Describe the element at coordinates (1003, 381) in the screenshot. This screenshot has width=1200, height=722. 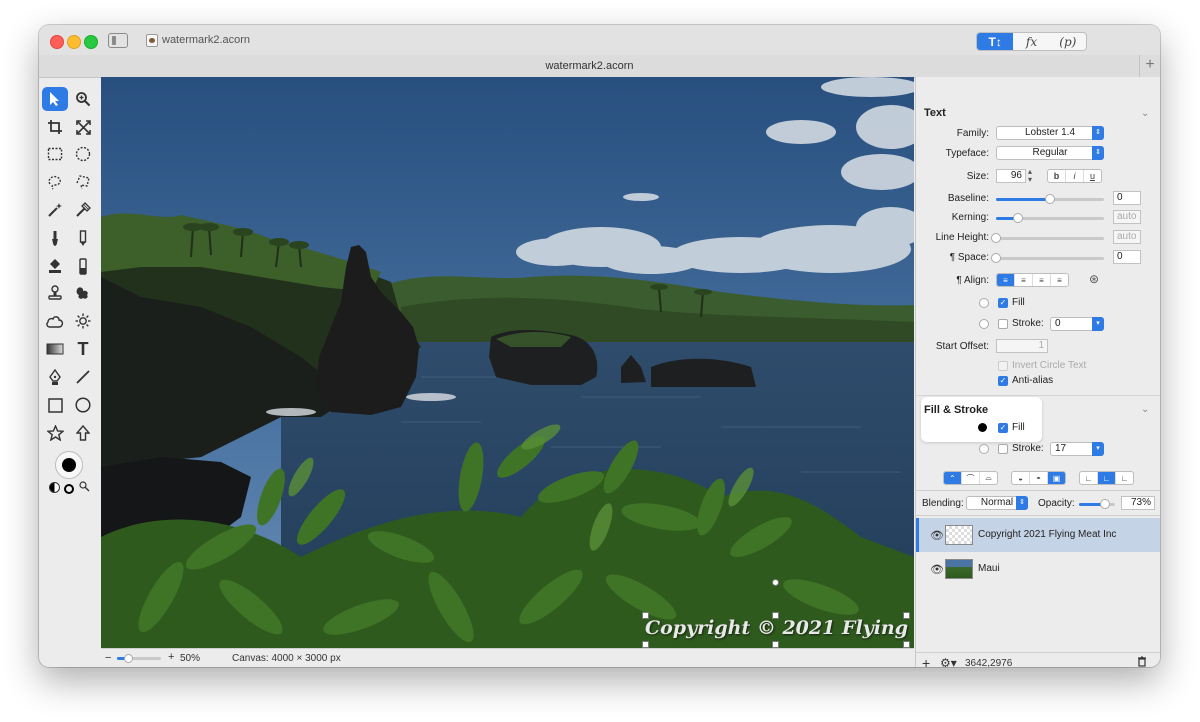
I see `anti-alias-checkbox: ✓` at that location.